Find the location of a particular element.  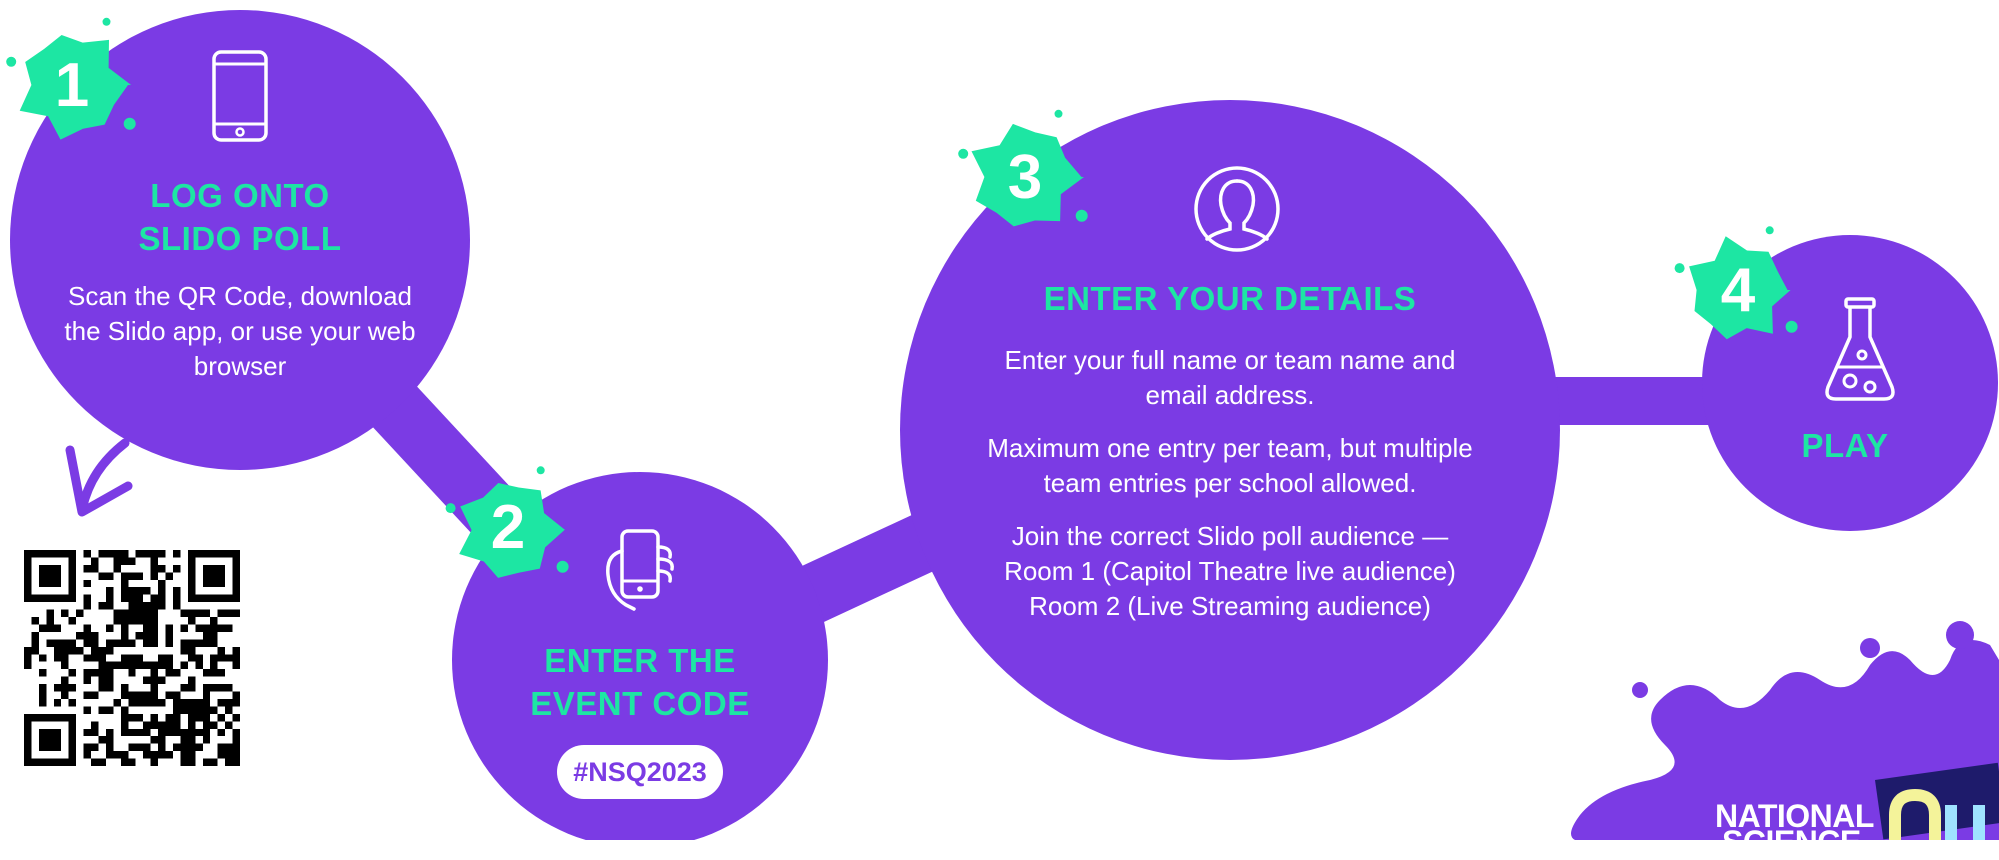

user-profile-icon is located at coordinates (1237, 209).